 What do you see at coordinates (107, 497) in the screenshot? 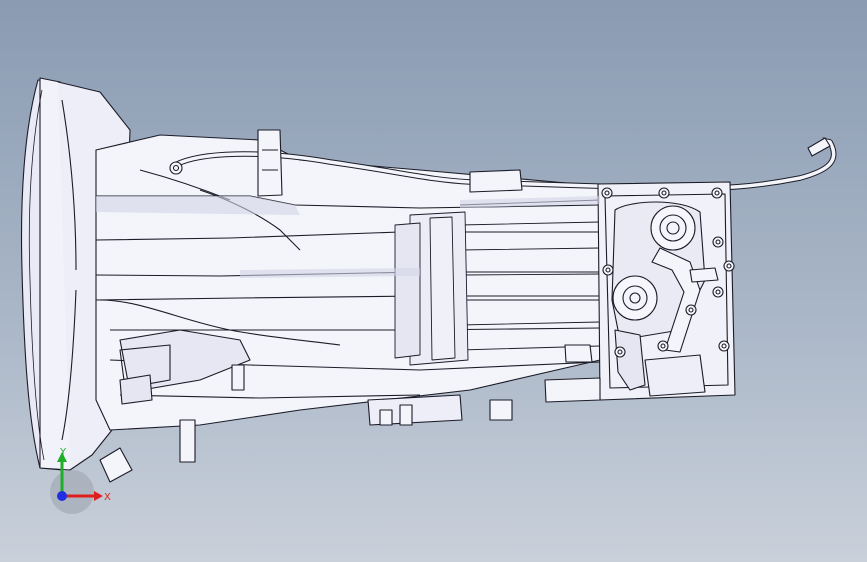
I see `triad-x-label: X` at bounding box center [107, 497].